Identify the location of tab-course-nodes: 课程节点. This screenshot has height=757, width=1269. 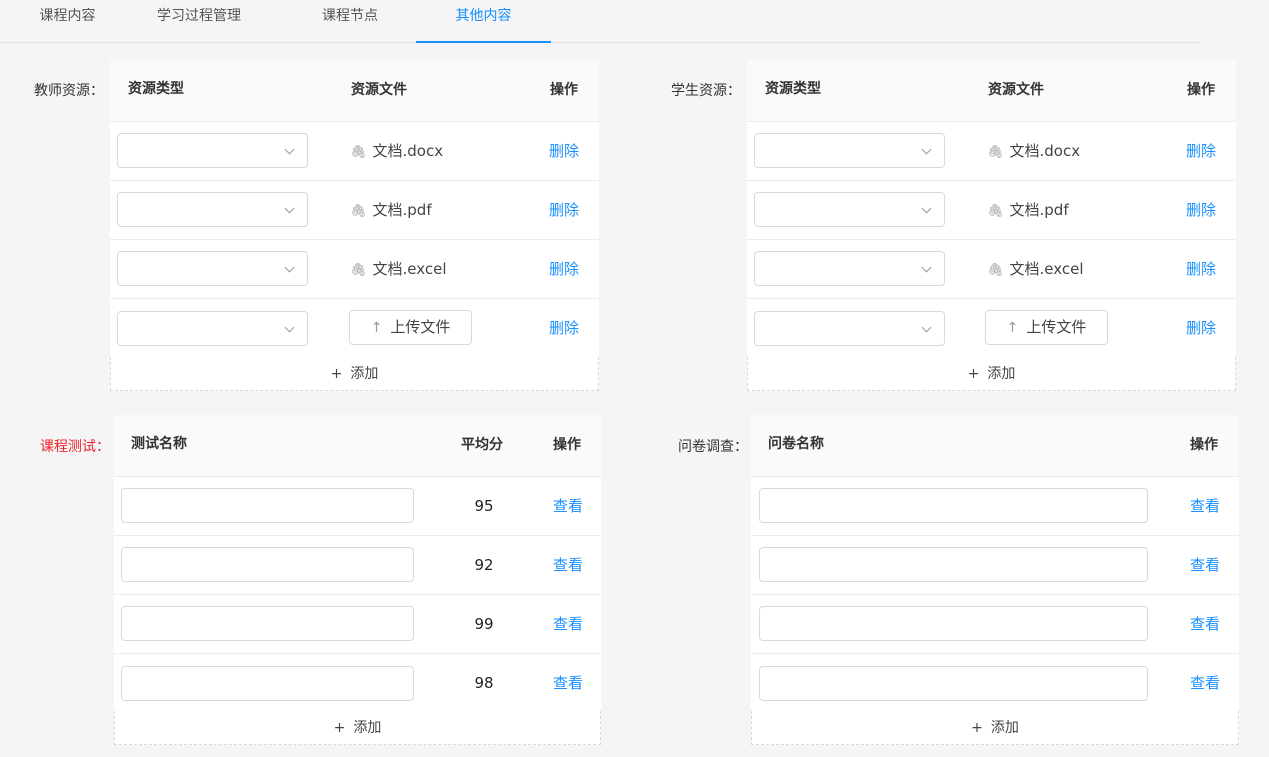
(350, 21).